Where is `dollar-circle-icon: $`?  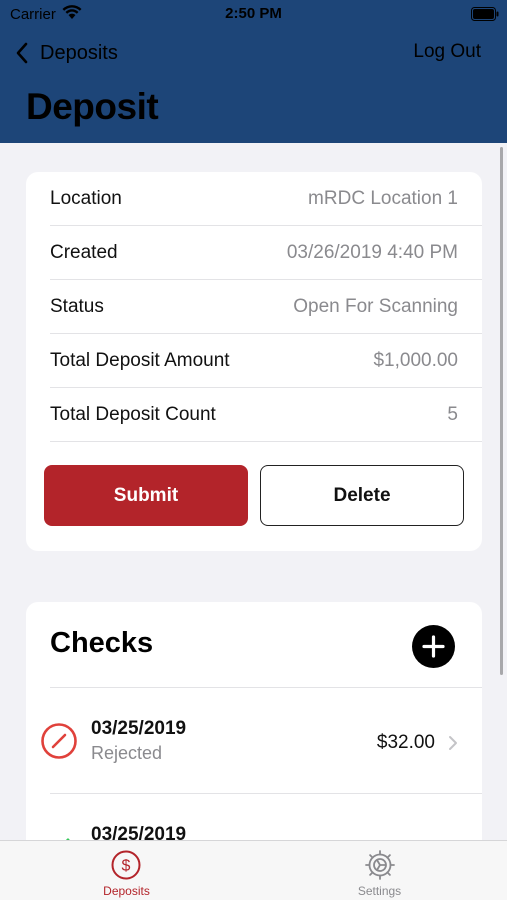
dollar-circle-icon: $ is located at coordinates (126, 865).